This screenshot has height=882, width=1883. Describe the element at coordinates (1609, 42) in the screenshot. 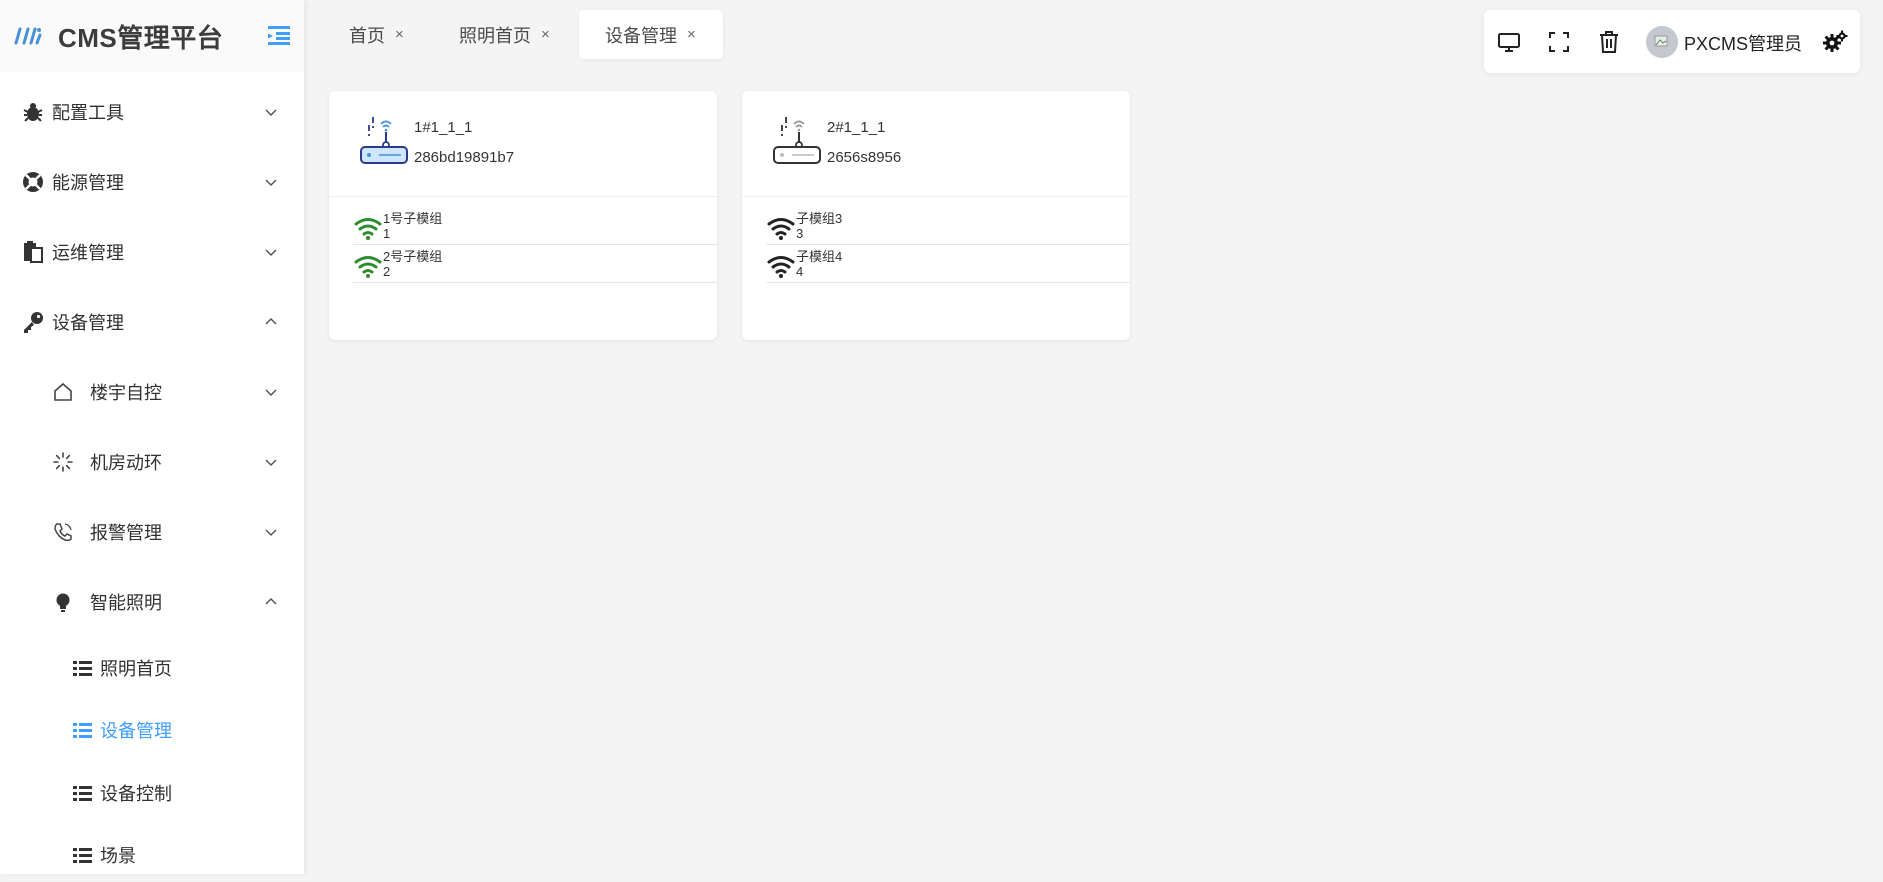

I see `trash-icon` at that location.